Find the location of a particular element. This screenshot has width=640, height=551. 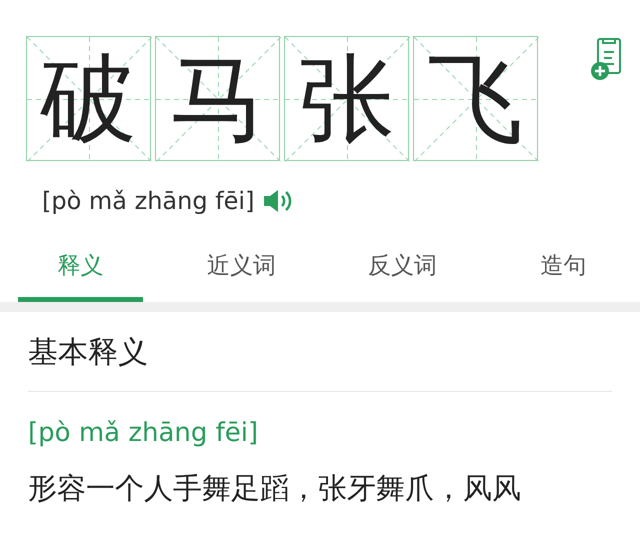

speaker-icon is located at coordinates (278, 201).